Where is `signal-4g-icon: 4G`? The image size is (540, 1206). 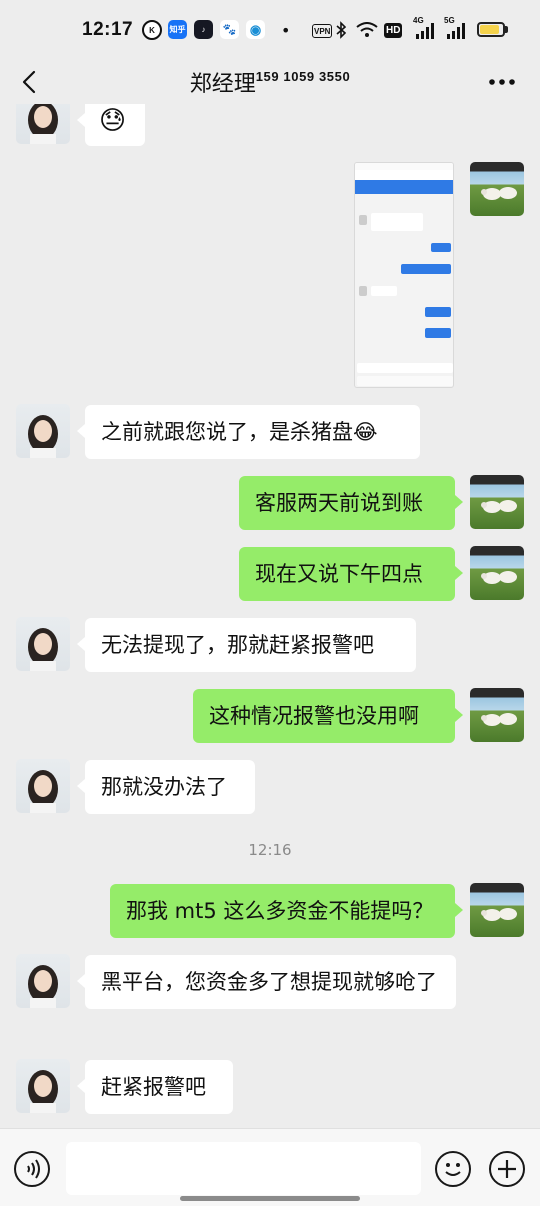
signal-4g-icon: 4G is located at coordinates (425, 28).